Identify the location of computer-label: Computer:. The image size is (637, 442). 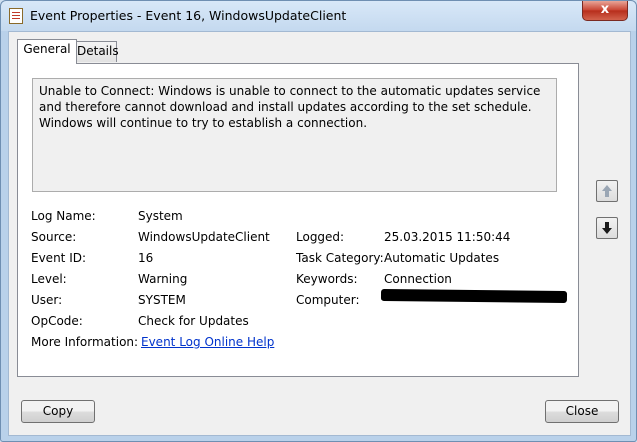
(328, 300).